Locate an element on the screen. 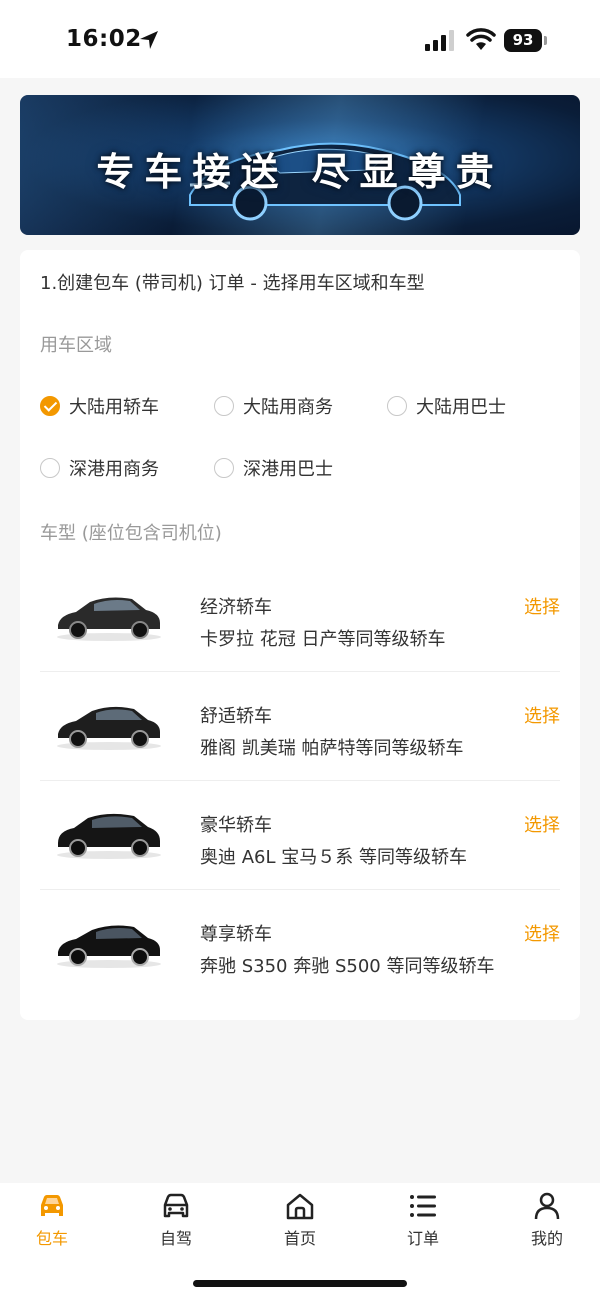 This screenshot has height=1300, width=600. radio-mainland-sedan: 大陆用轿车 is located at coordinates (99, 406).